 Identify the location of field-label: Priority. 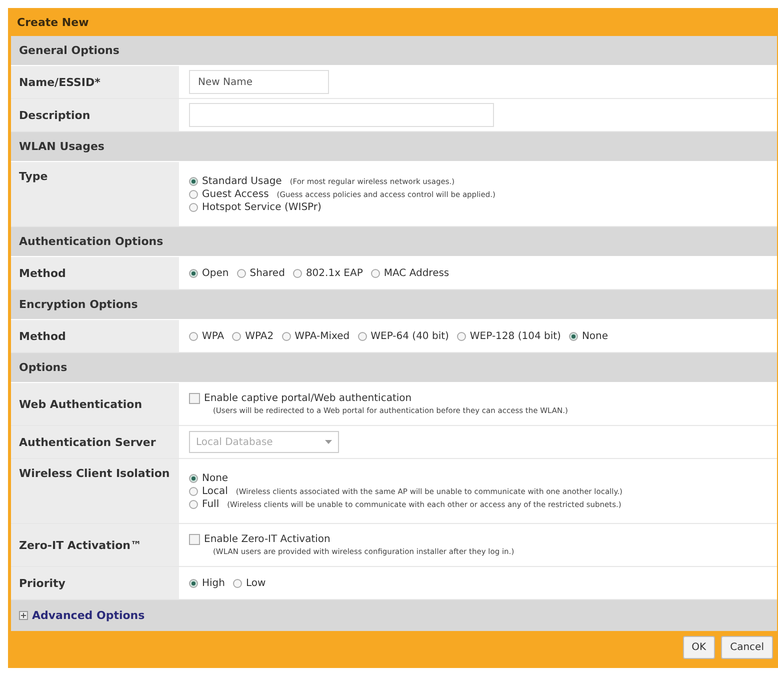
(95, 583).